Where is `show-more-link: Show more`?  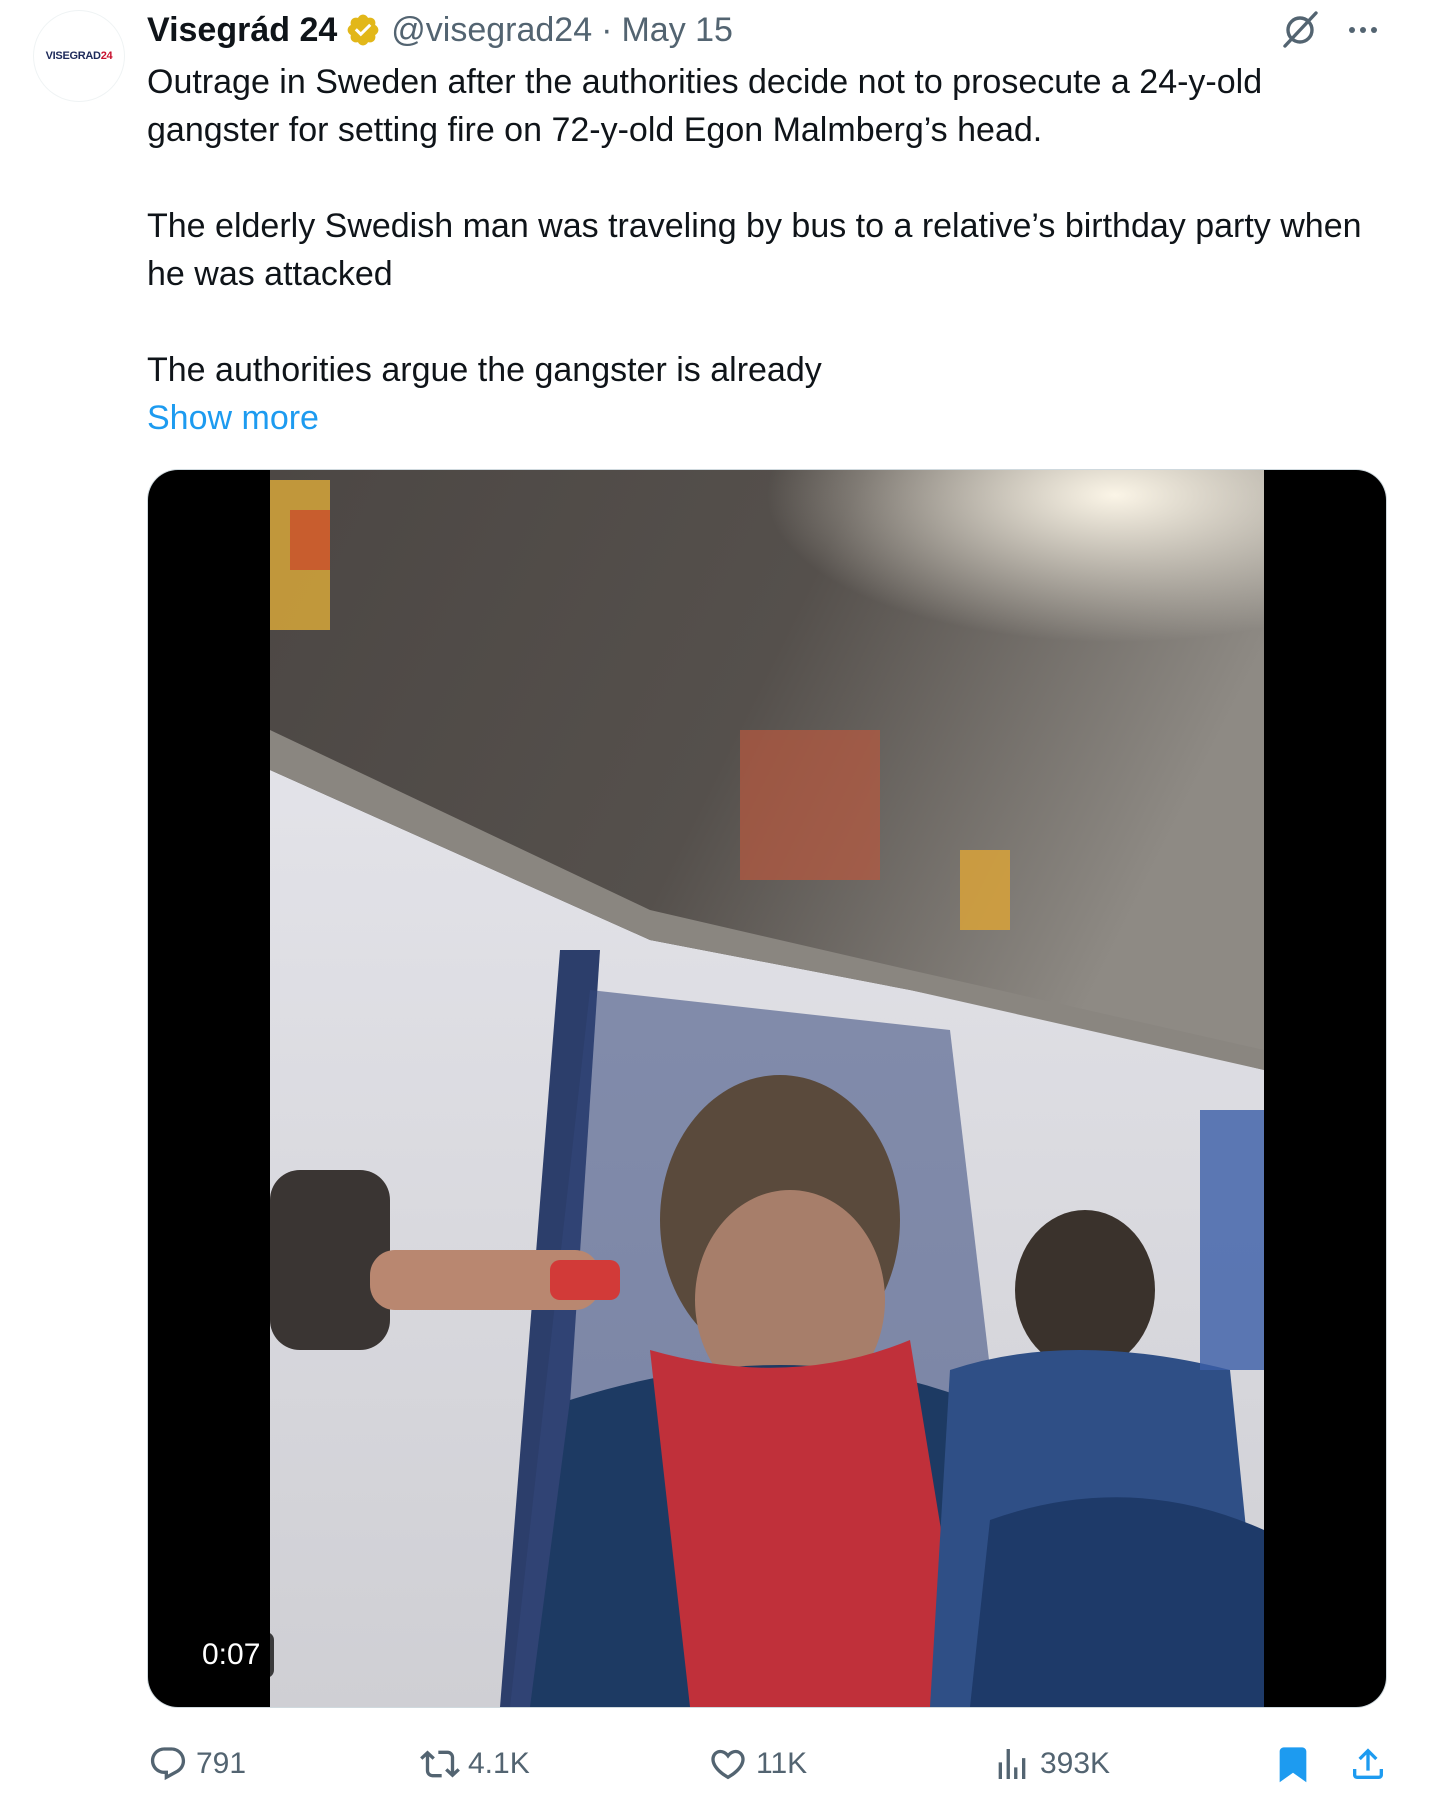 show-more-link: Show more is located at coordinates (233, 418).